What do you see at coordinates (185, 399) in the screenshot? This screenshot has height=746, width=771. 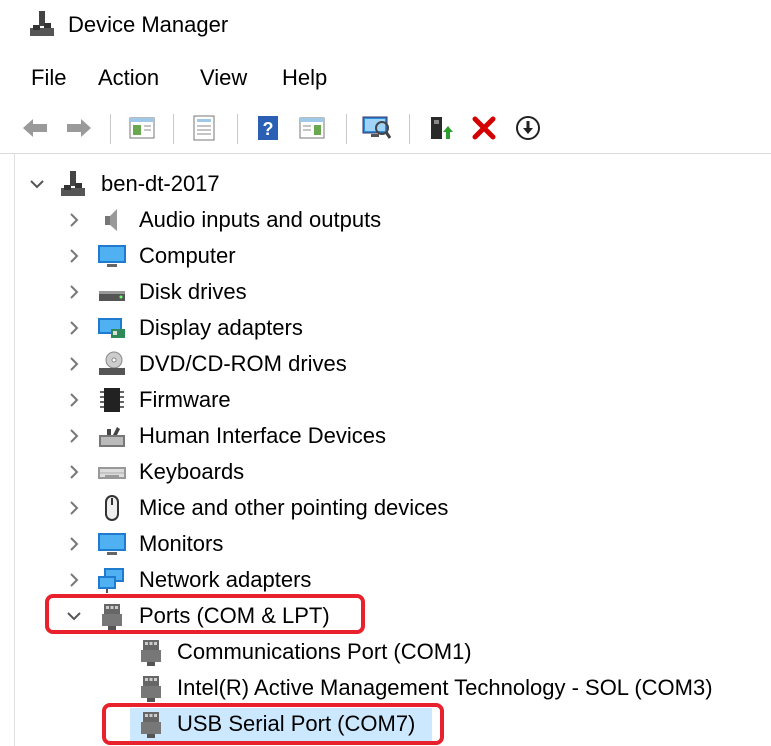 I see `tree-item-label: Firmware` at bounding box center [185, 399].